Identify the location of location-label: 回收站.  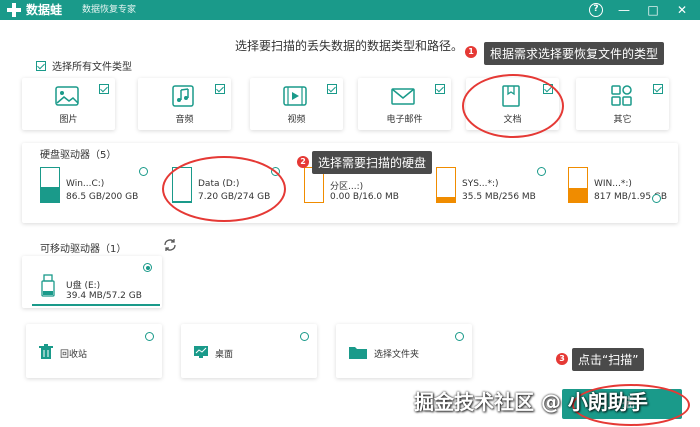
(74, 355).